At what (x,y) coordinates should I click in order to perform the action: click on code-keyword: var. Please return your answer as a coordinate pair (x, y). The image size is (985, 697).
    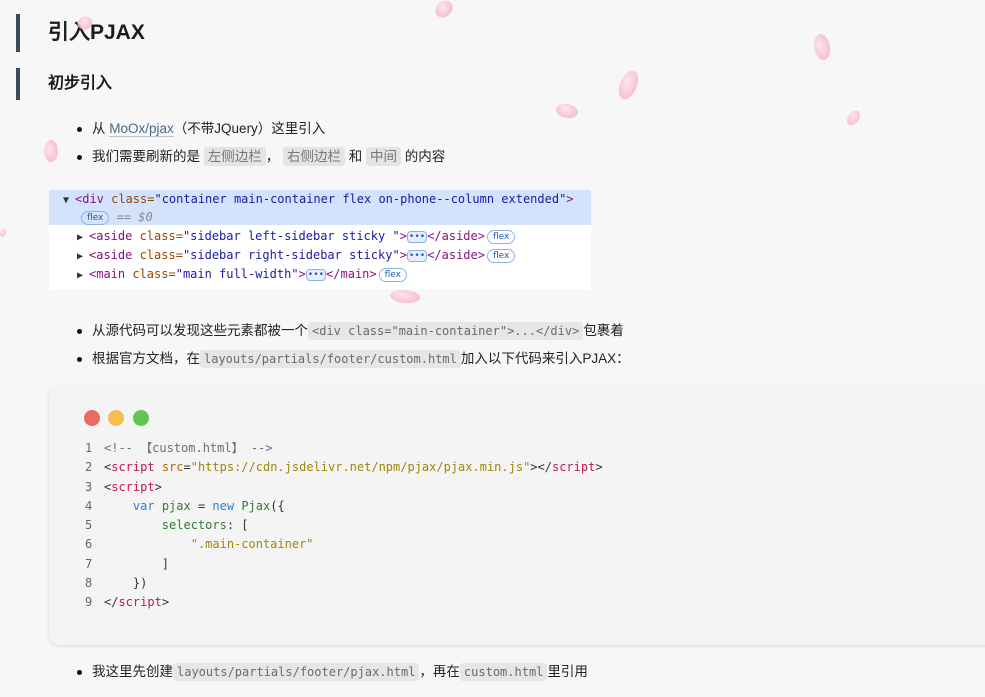
    Looking at the image, I should click on (143, 505).